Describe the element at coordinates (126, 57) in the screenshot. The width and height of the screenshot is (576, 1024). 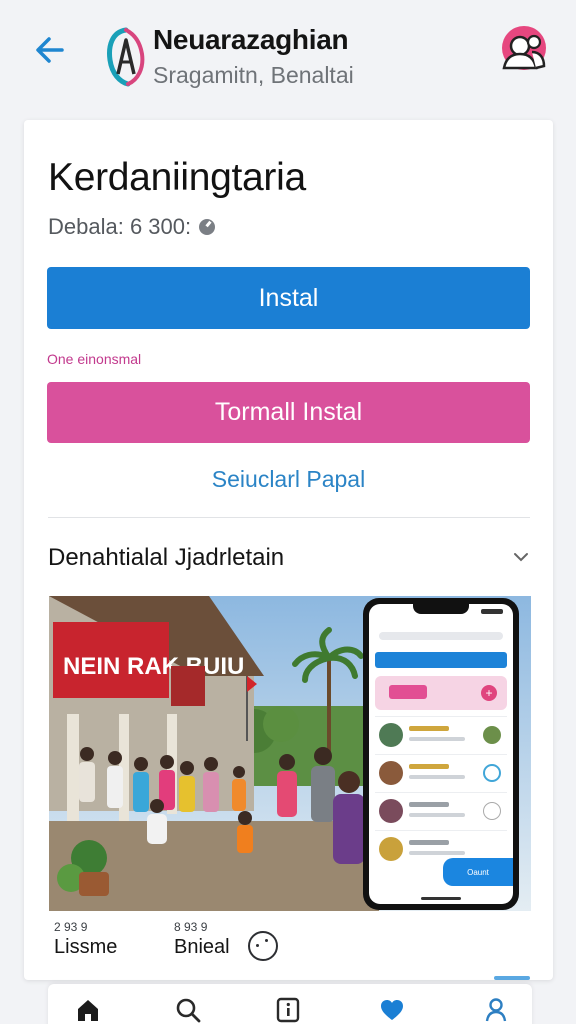
I see `app-logo-icon` at that location.